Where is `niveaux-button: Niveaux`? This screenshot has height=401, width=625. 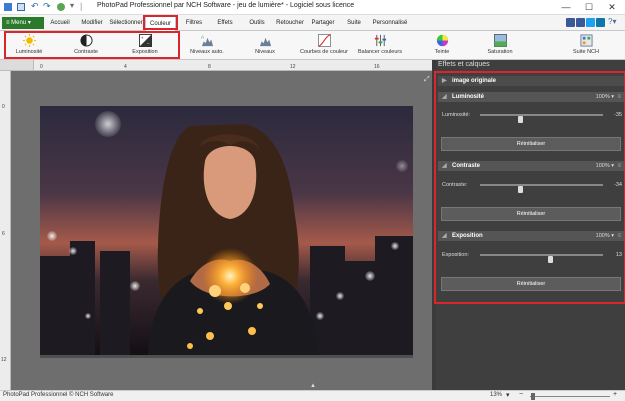 niveaux-button: Niveaux is located at coordinates (265, 45).